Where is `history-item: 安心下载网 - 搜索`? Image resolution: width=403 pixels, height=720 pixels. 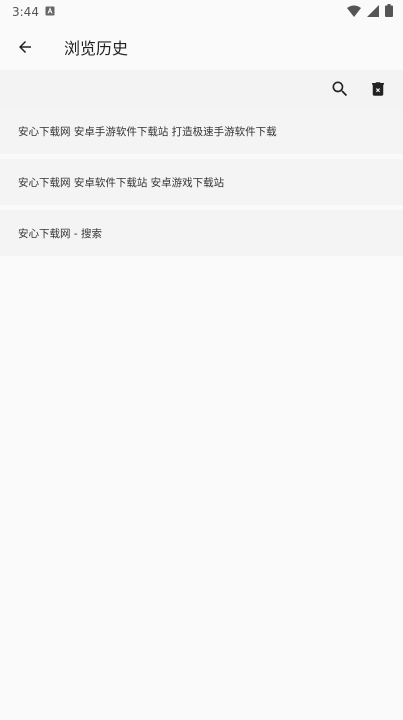
history-item: 安心下载网 - 搜索 is located at coordinates (201, 233).